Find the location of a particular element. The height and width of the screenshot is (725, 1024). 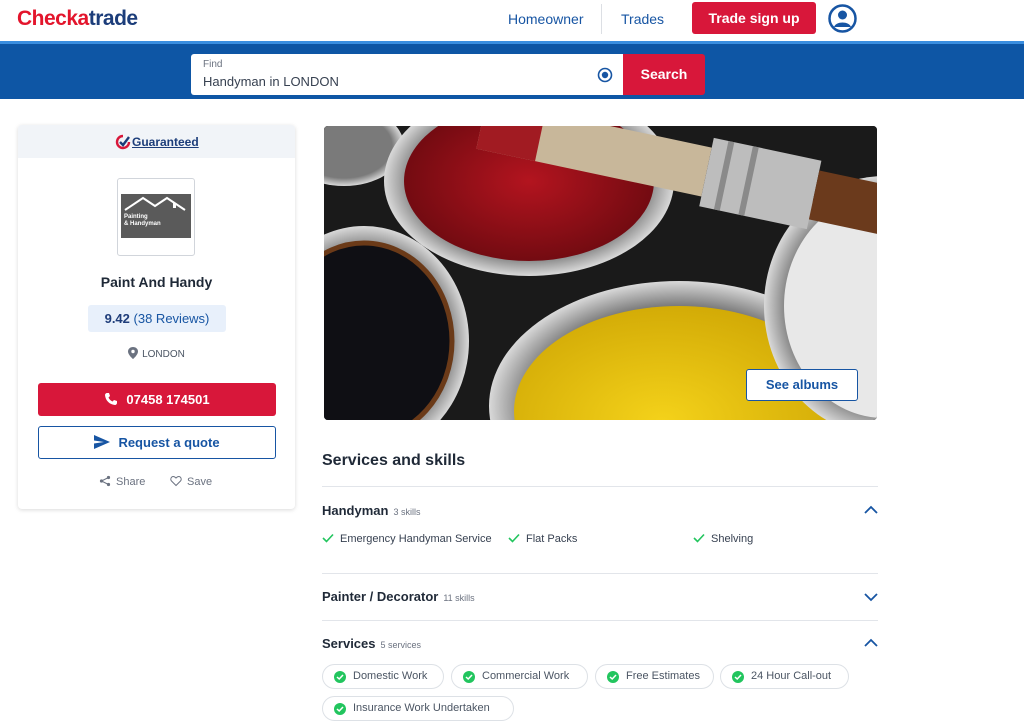

logo-text-line2: & Handyman is located at coordinates (142, 224).